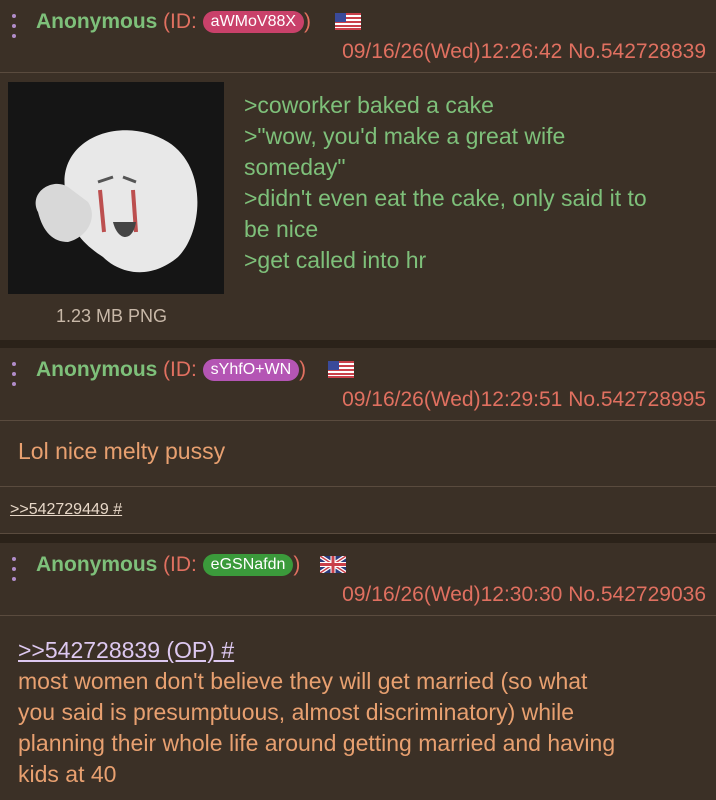 The image size is (716, 800). I want to click on post-image, so click(116, 188).